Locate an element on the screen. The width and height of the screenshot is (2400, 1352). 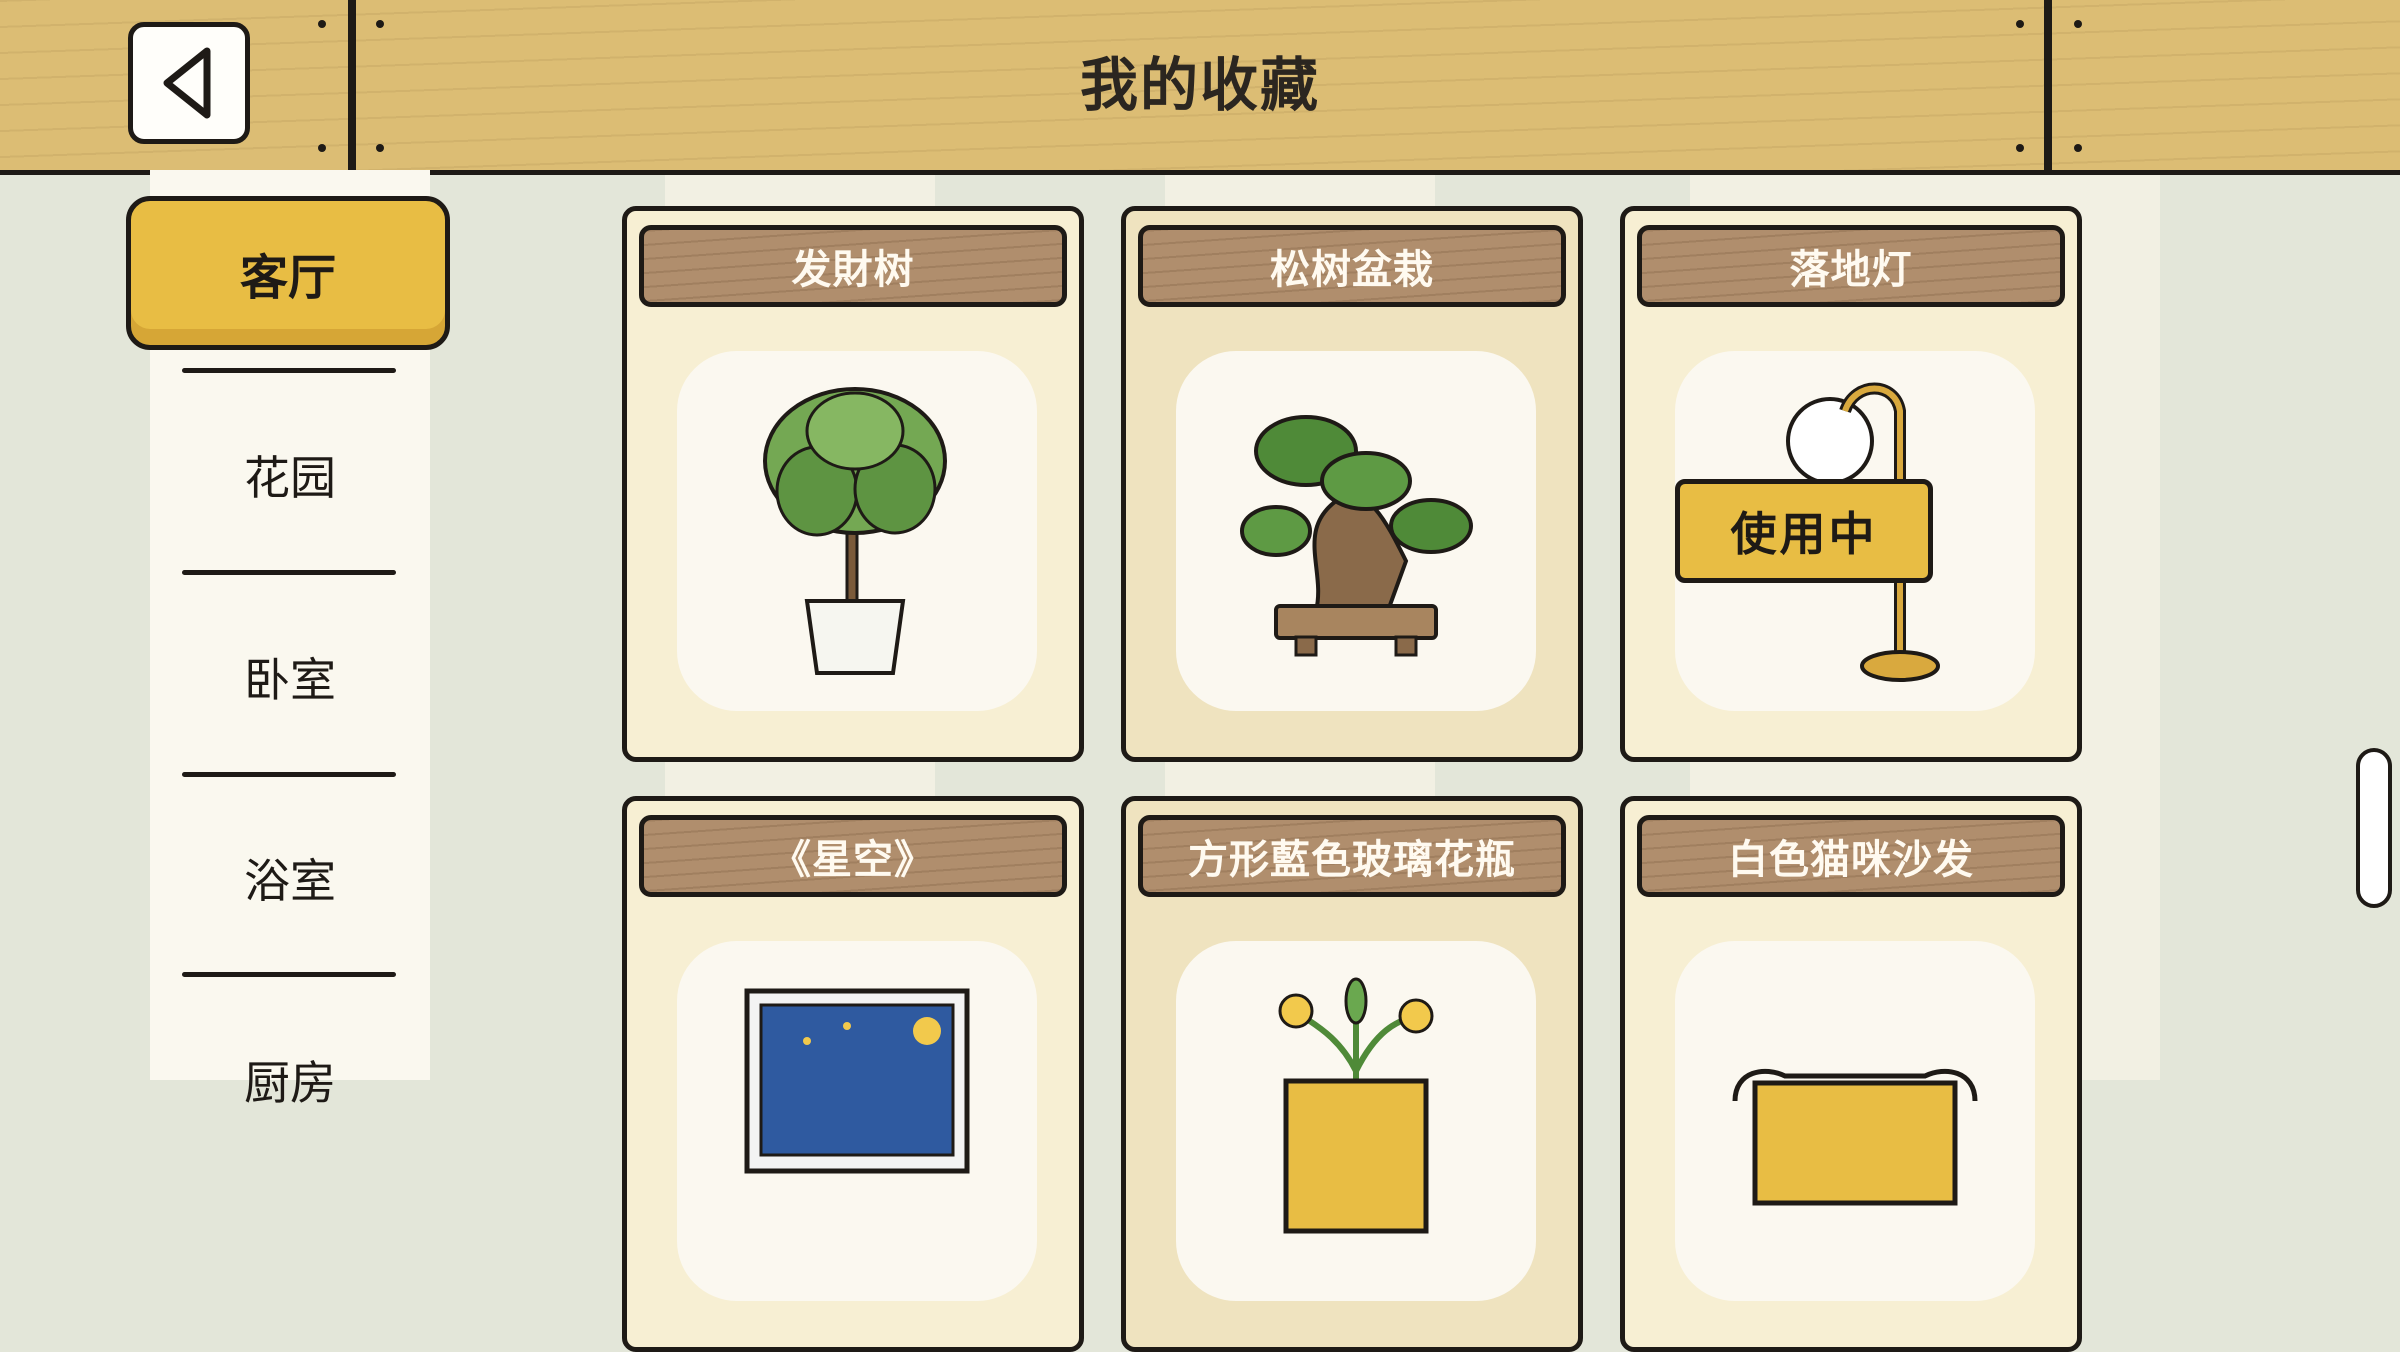
item-card-starry-night: 《星空》 is located at coordinates (853, 1074).